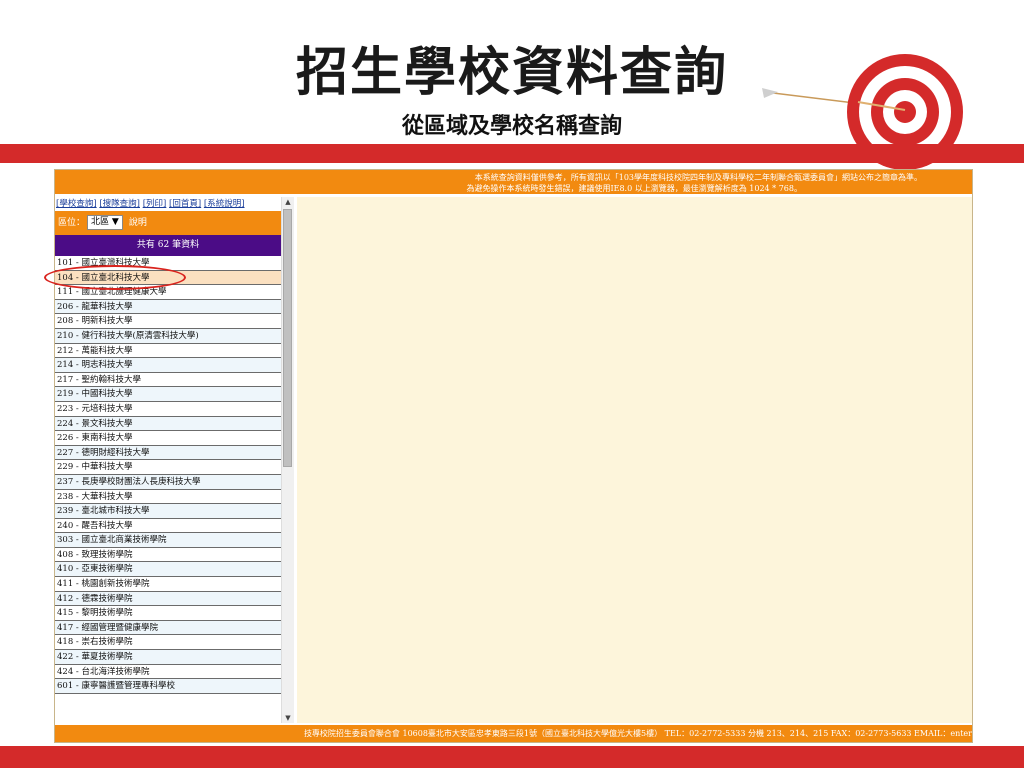  Describe the element at coordinates (168, 540) in the screenshot. I see `school-list-item: 303 - 國立臺北商業技術學院` at that location.